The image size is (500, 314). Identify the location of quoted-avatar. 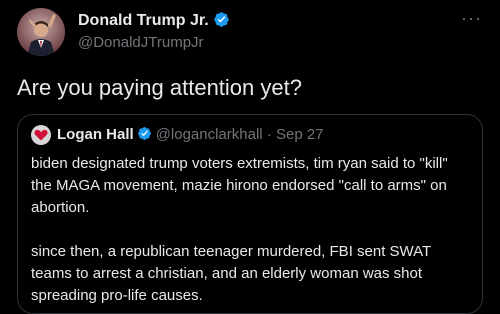
(41, 135).